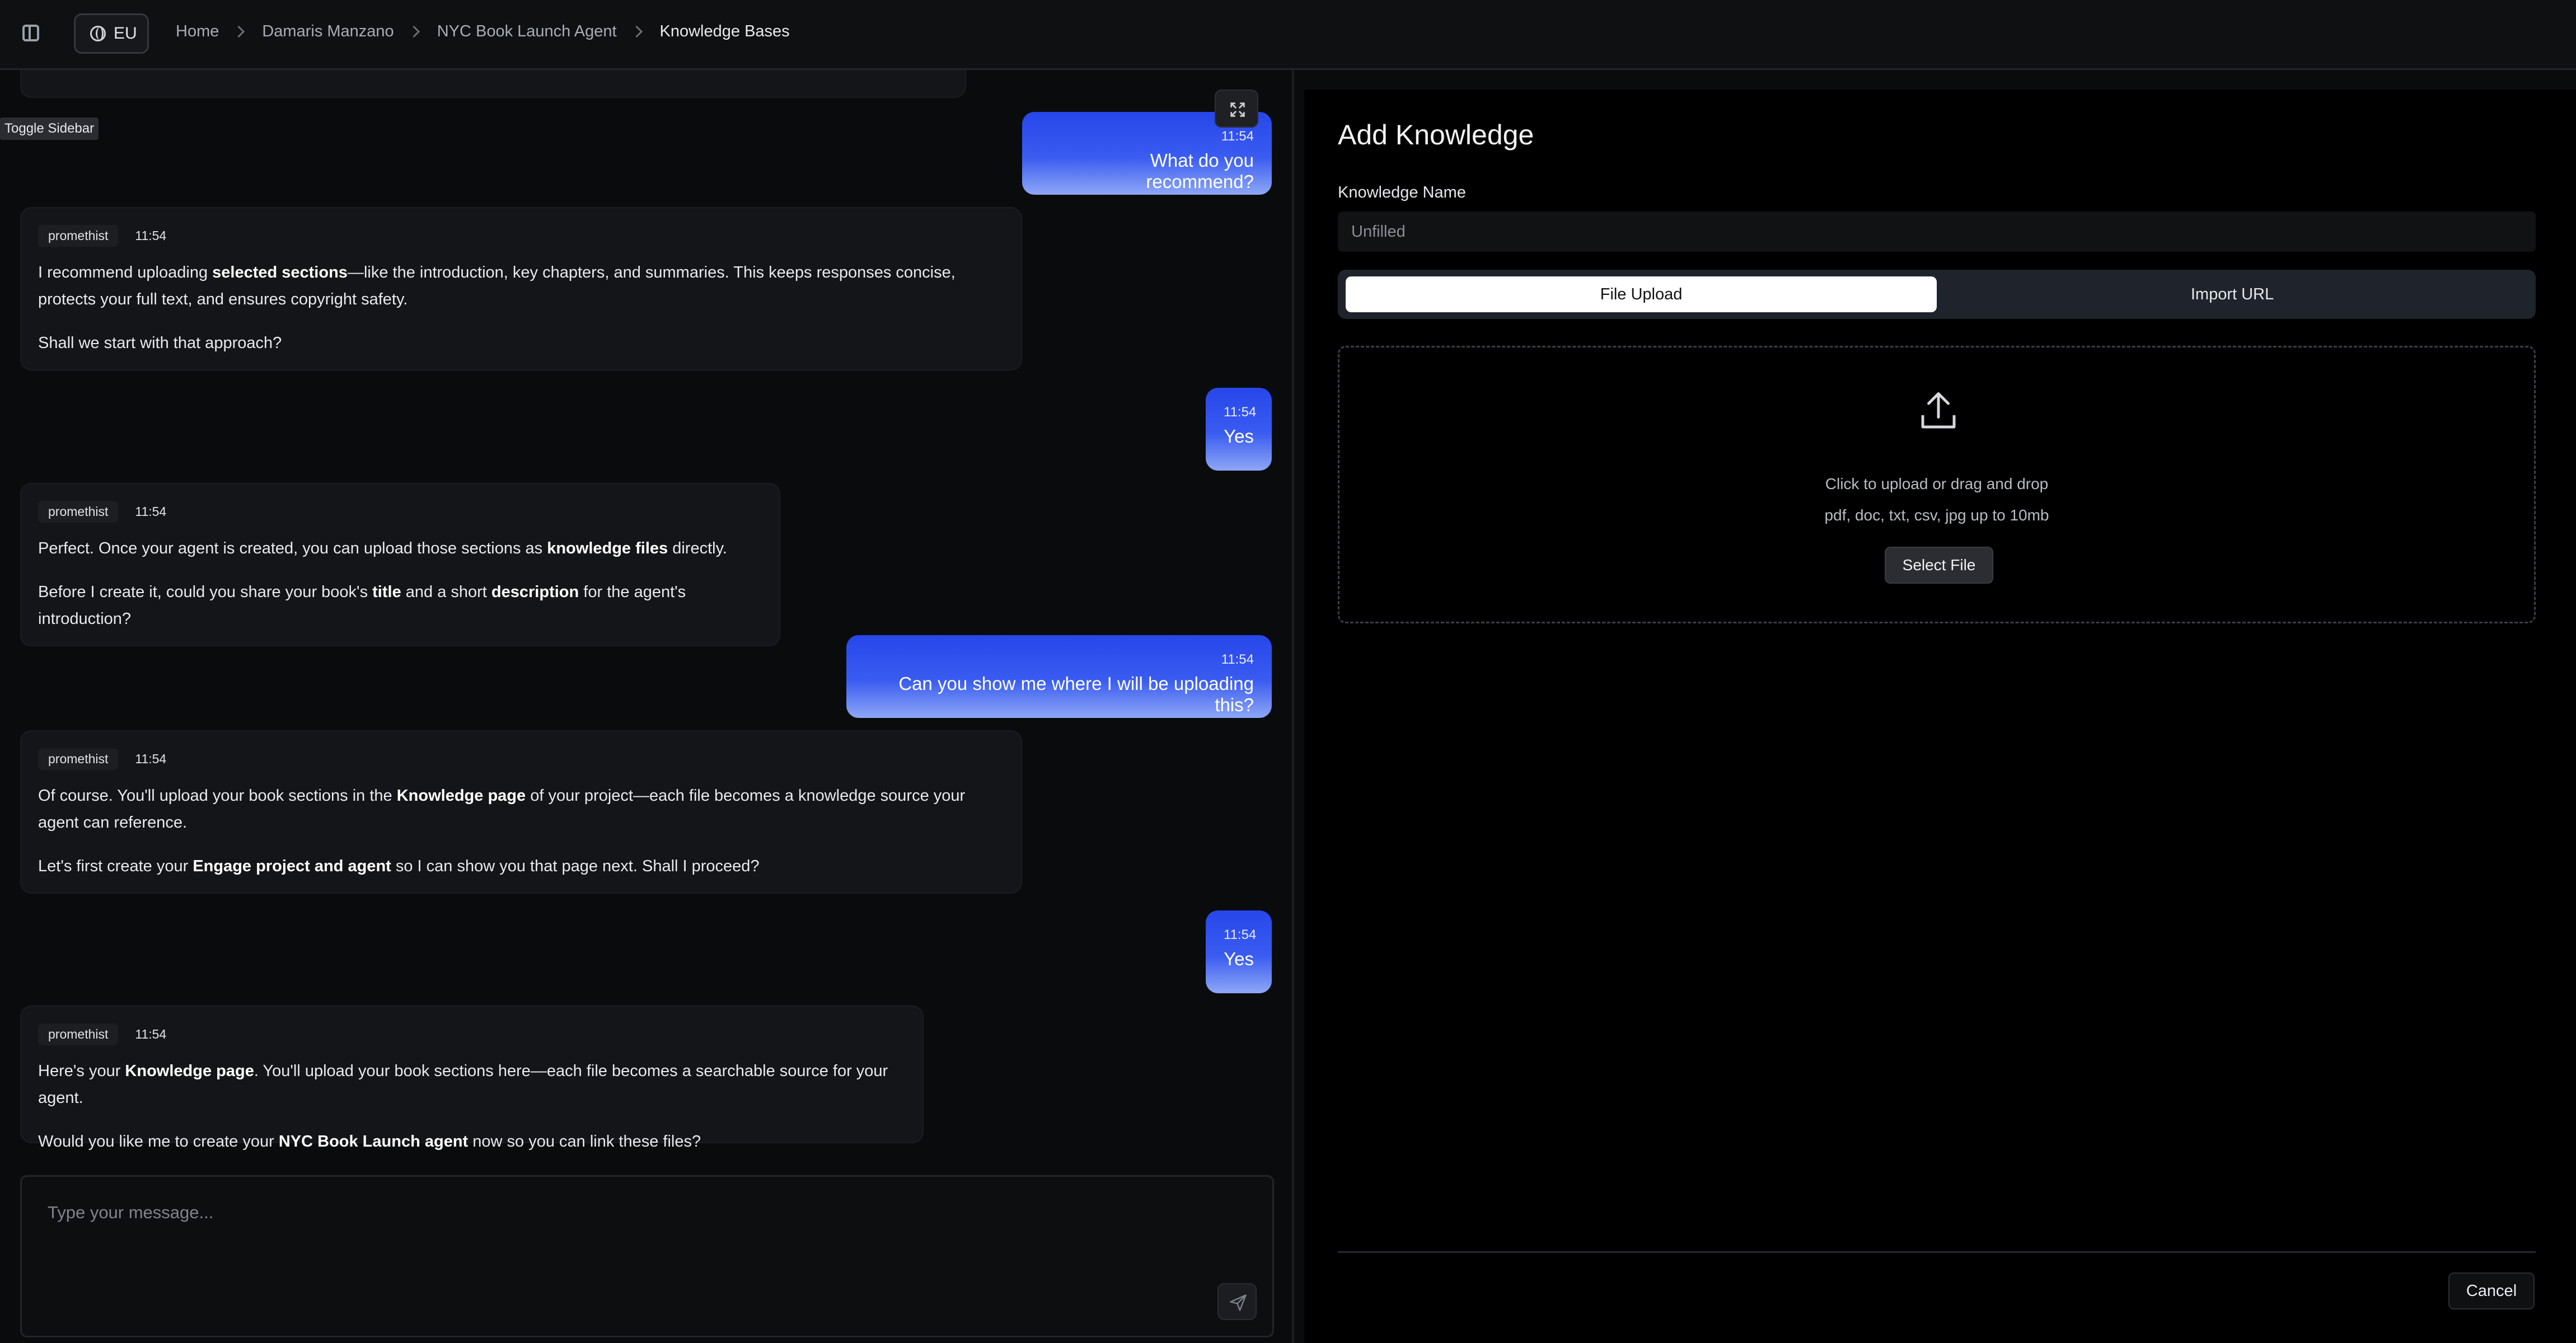 The height and width of the screenshot is (1343, 2576). I want to click on breadcrumb-knowledge-bases: Knowledge Bases, so click(724, 31).